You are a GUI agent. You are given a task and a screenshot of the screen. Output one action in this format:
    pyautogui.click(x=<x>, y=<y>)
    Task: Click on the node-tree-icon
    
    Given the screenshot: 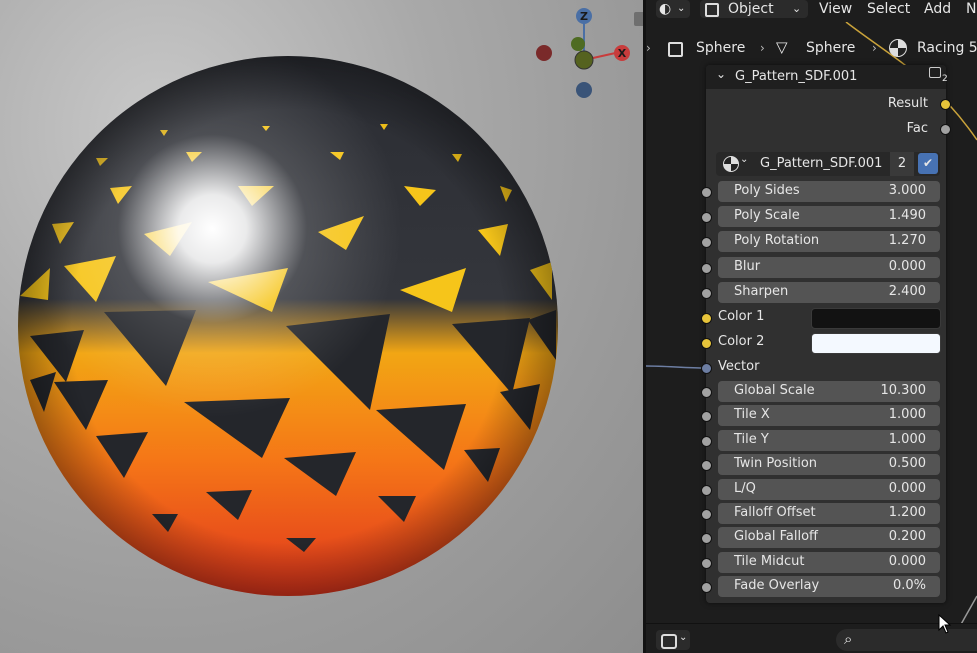 What is the action you would take?
    pyautogui.click(x=731, y=164)
    